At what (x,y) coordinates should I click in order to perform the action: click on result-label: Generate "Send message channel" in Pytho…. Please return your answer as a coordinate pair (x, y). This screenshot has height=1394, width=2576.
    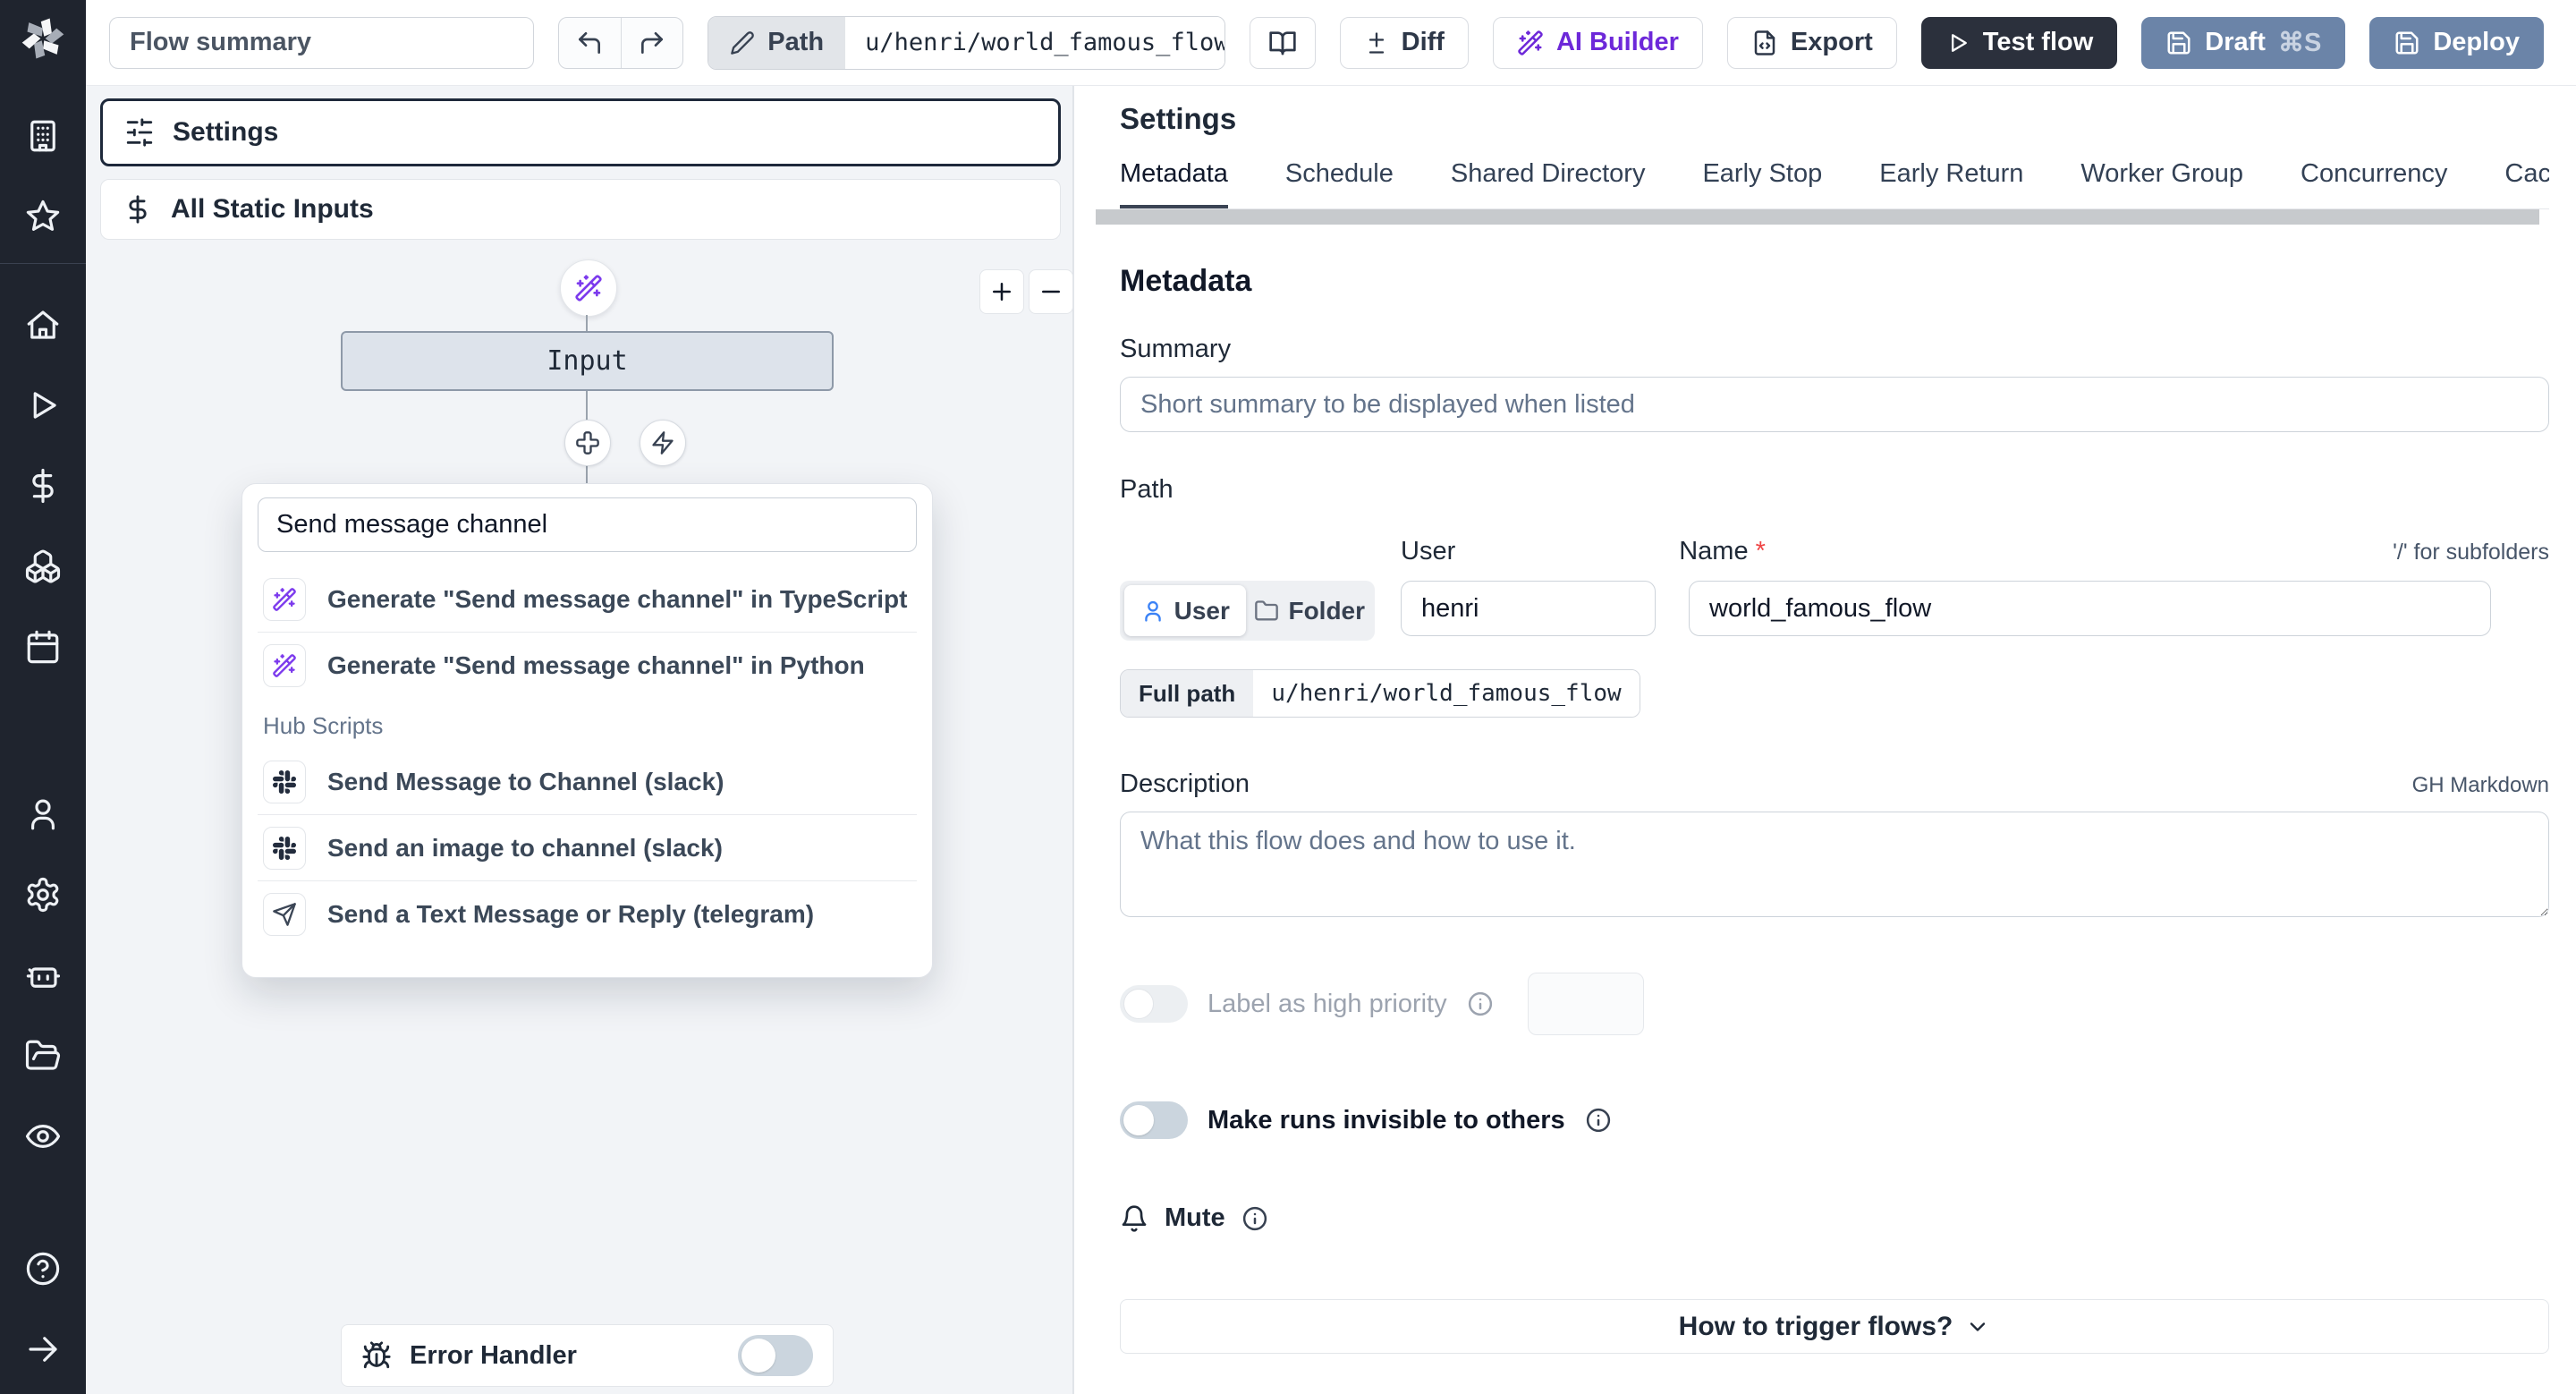
    Looking at the image, I should click on (596, 665).